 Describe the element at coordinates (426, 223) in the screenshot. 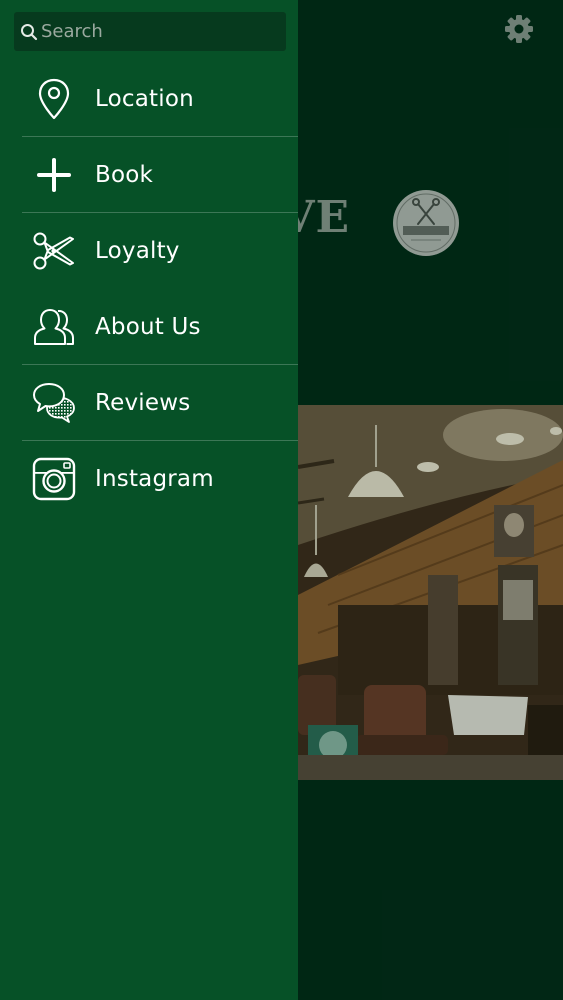

I see `barber-logo-icon` at that location.